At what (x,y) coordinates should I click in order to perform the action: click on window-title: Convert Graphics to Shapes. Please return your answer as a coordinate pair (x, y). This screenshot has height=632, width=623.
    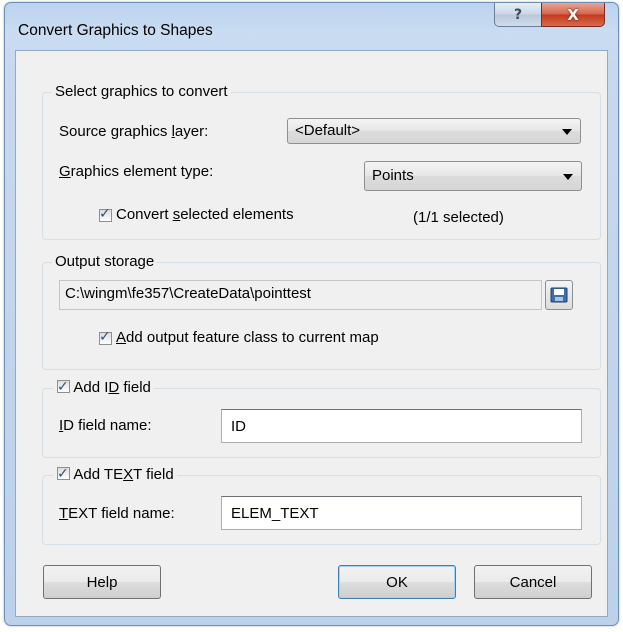
    Looking at the image, I should click on (115, 30).